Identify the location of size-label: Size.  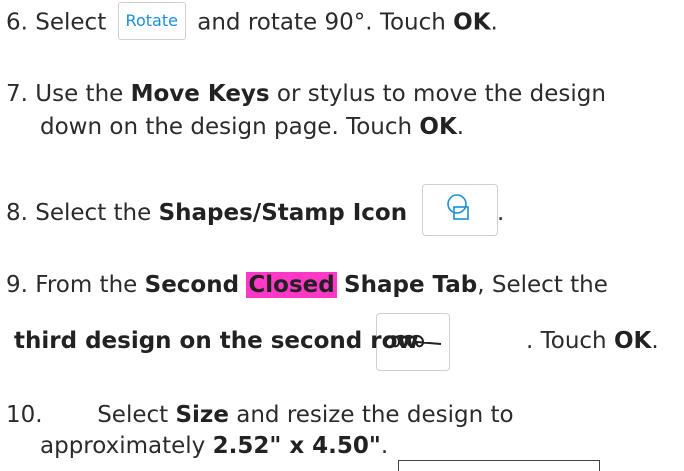
(202, 415).